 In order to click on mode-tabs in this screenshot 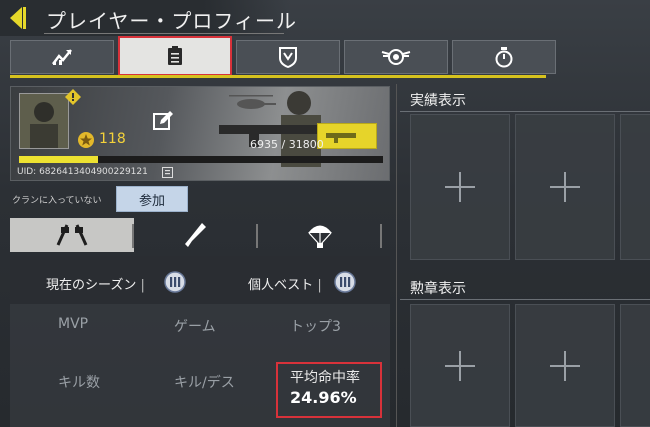, I will do `click(198, 235)`.